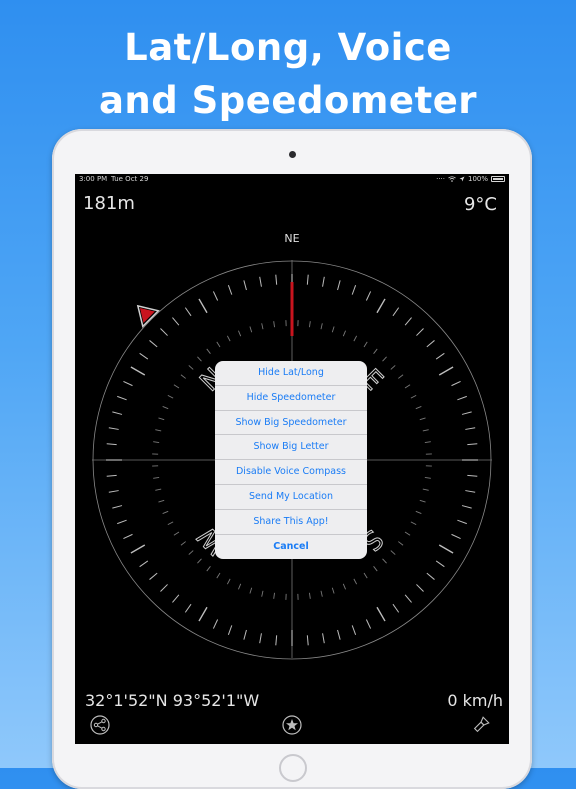 Image resolution: width=576 pixels, height=789 pixels. What do you see at coordinates (291, 373) in the screenshot?
I see `hide-lat-long-button: Hide Lat/Long` at bounding box center [291, 373].